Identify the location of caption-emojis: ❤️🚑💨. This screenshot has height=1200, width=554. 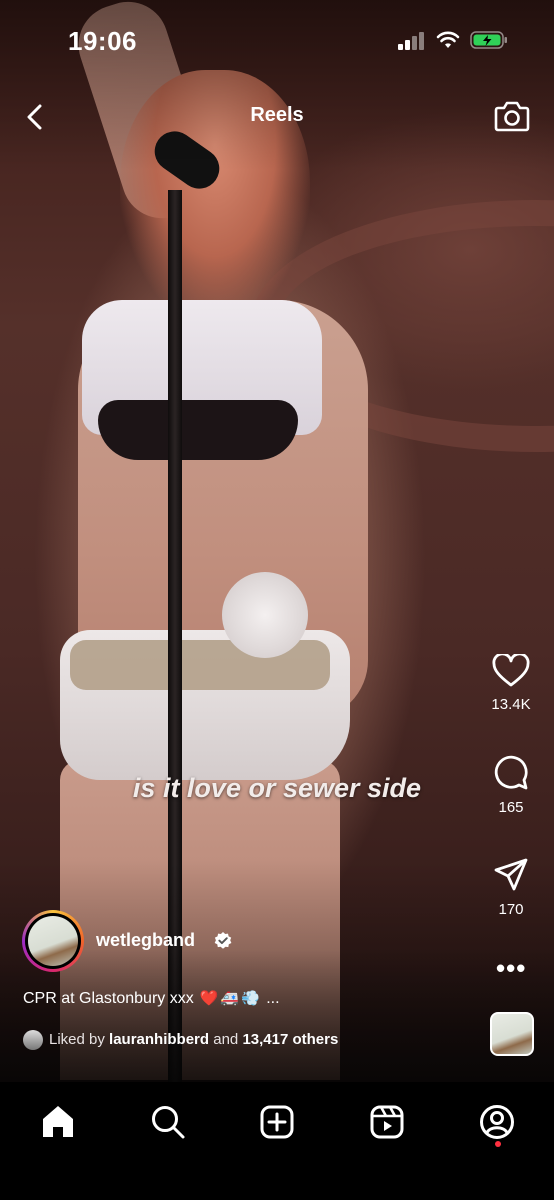
(230, 998).